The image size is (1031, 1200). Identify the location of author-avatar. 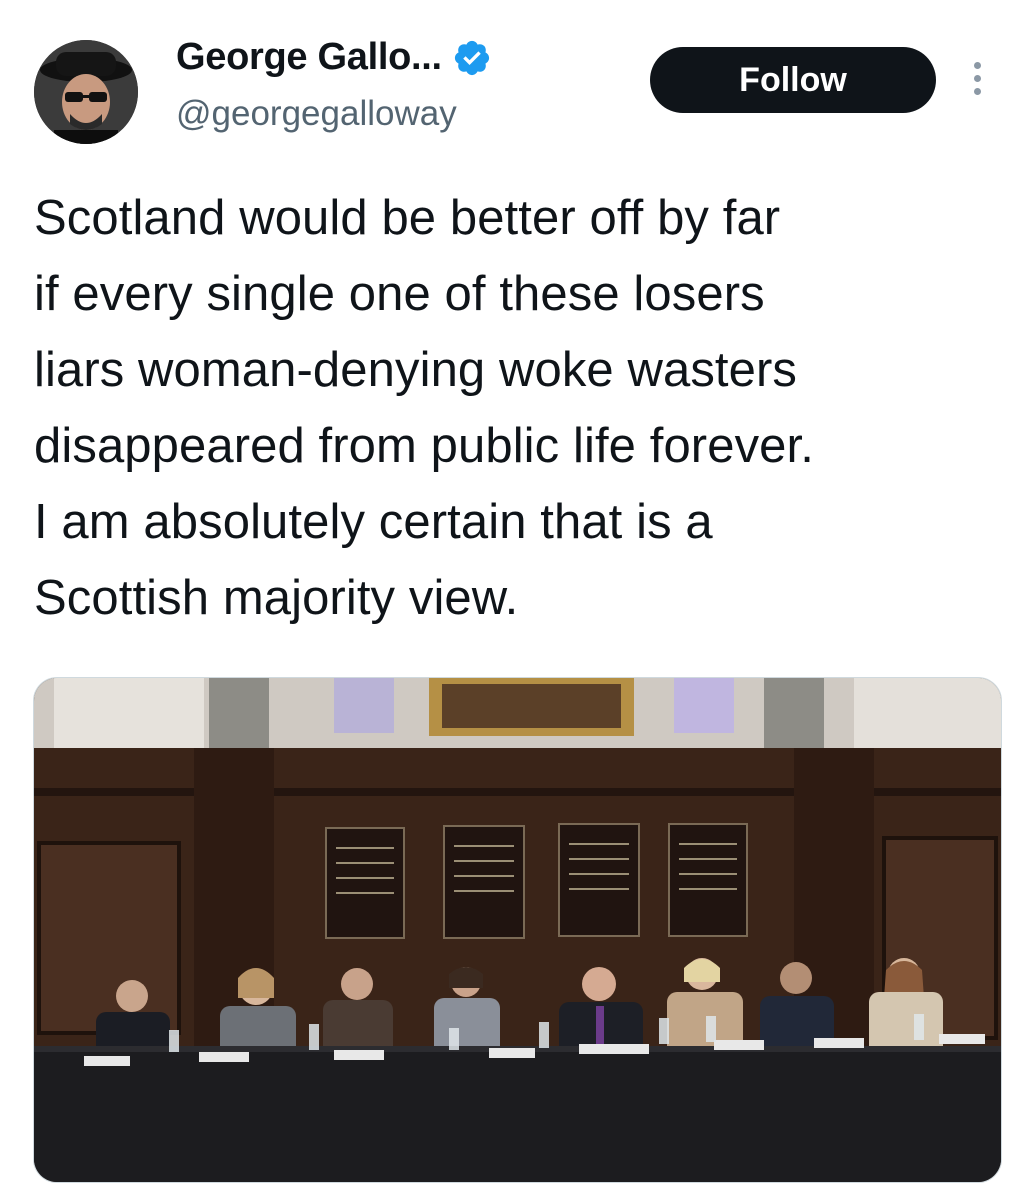
(86, 92).